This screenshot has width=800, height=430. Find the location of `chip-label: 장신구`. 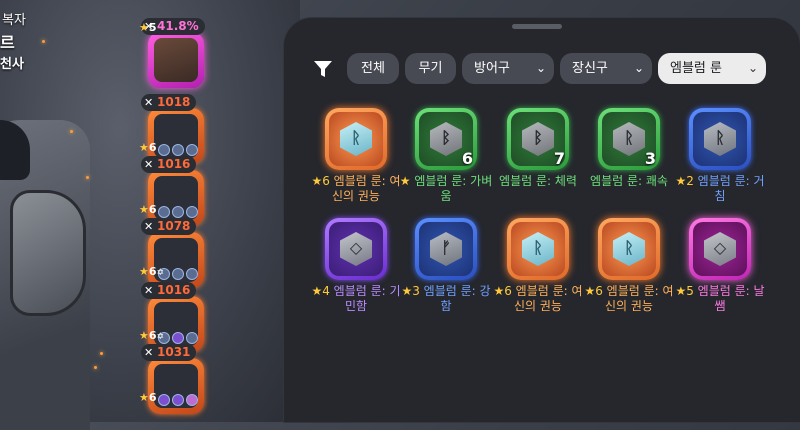

chip-label: 장신구 is located at coordinates (590, 68).